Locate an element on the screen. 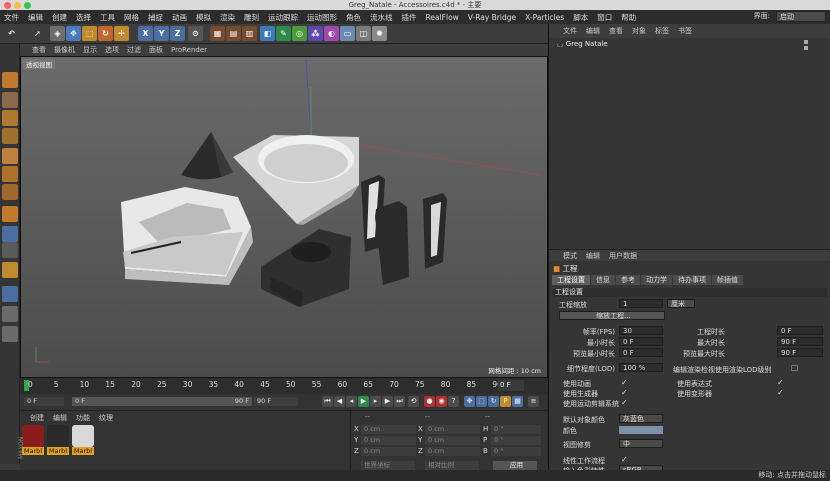 The width and height of the screenshot is (830, 481). menu-item: 雕刻 is located at coordinates (251, 17).